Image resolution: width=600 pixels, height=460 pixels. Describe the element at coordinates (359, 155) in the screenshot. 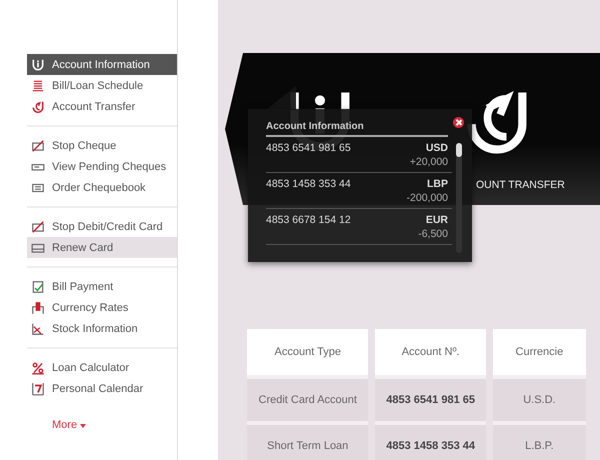

I see `account-entry: 4853 6541 981 65 USD +20,000` at that location.